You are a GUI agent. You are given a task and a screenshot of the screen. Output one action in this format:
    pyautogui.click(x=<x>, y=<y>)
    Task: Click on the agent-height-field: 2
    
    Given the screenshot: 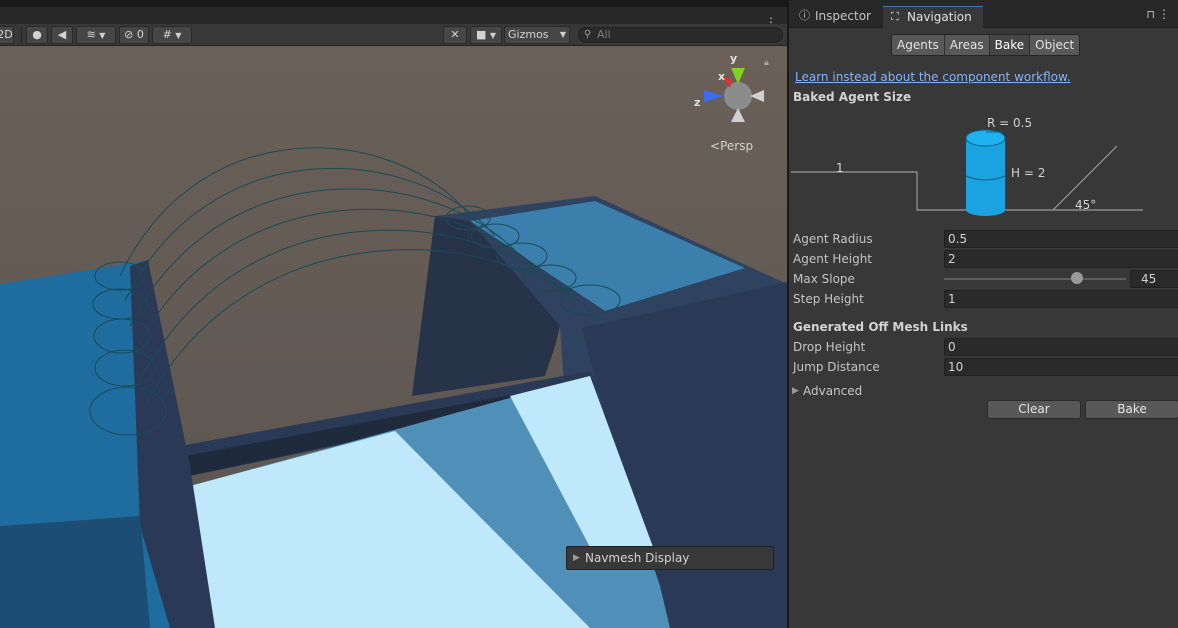 What is the action you would take?
    pyautogui.click(x=1061, y=259)
    